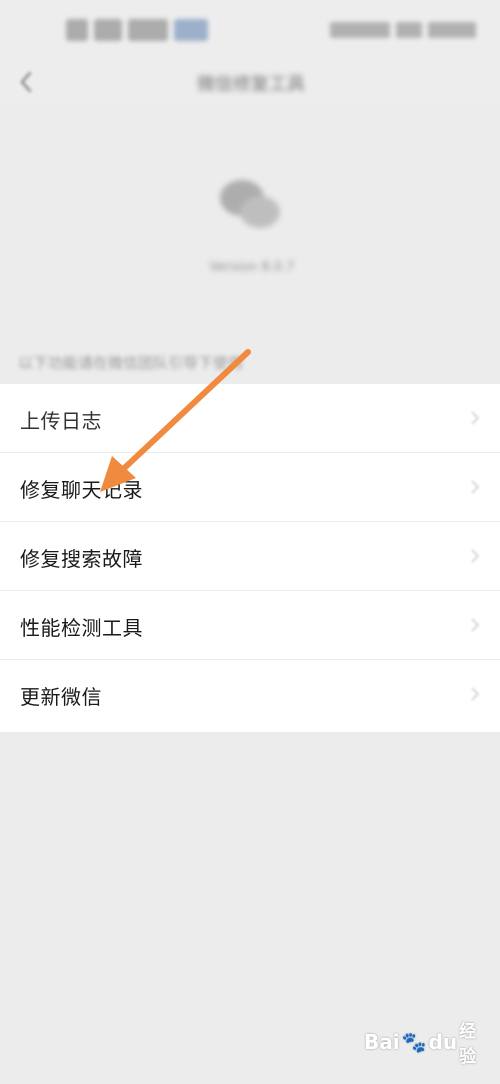 Image resolution: width=500 pixels, height=1084 pixels. Describe the element at coordinates (81, 559) in the screenshot. I see `menu-item-label: 修复搜索故障` at that location.